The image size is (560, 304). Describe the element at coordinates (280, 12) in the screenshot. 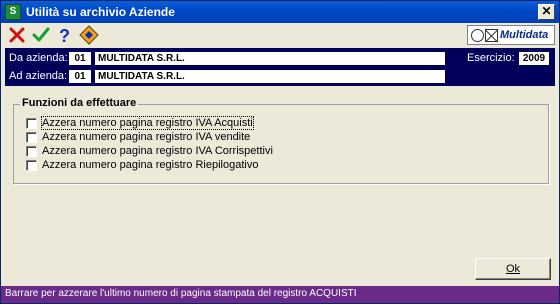

I see `title-bar: S Utilità su archivio Aziende ✕` at that location.